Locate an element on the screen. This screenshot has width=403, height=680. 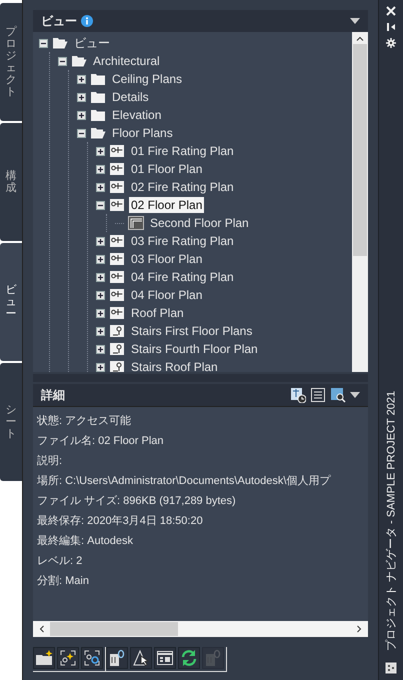
detail-line: 場所: C:\Users\Administrator\Documents\Autodesk\個人用プ is located at coordinates (184, 481).